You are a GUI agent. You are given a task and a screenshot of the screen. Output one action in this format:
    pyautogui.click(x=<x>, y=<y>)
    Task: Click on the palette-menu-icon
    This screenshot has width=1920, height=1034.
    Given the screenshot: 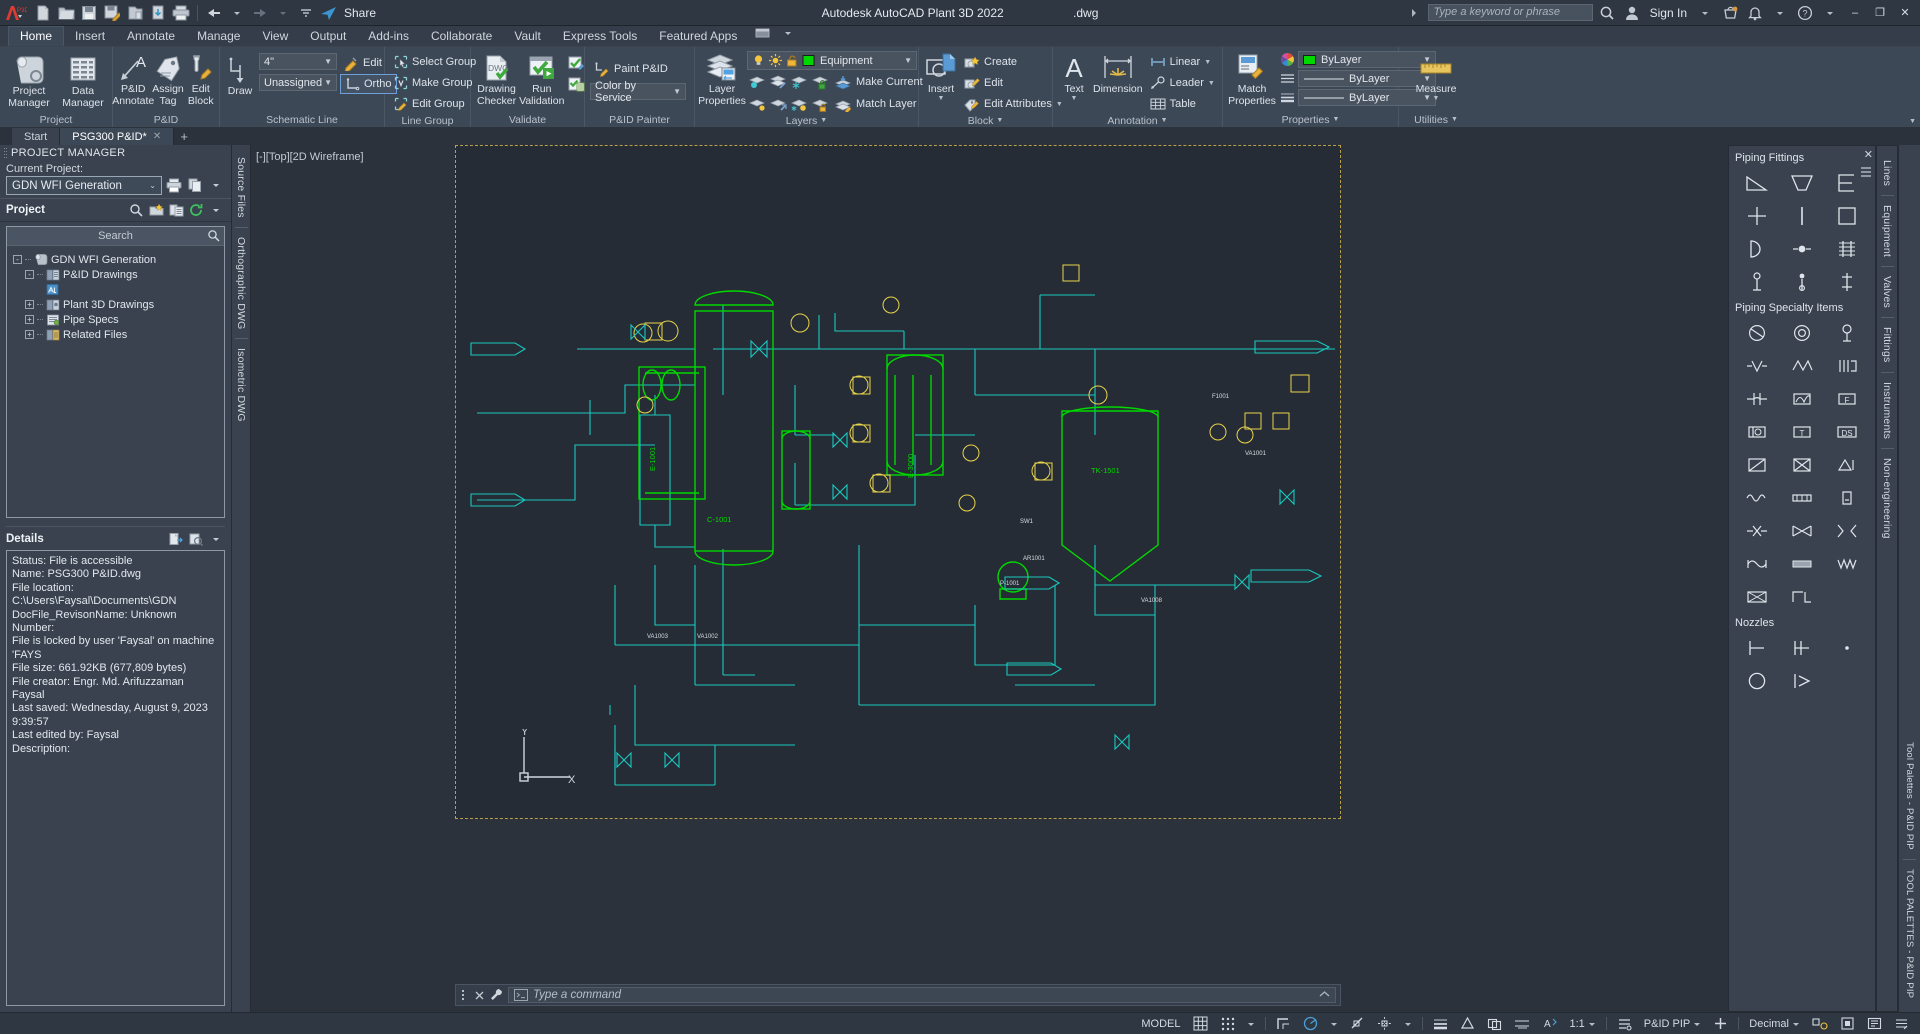 What is the action you would take?
    pyautogui.click(x=1866, y=172)
    